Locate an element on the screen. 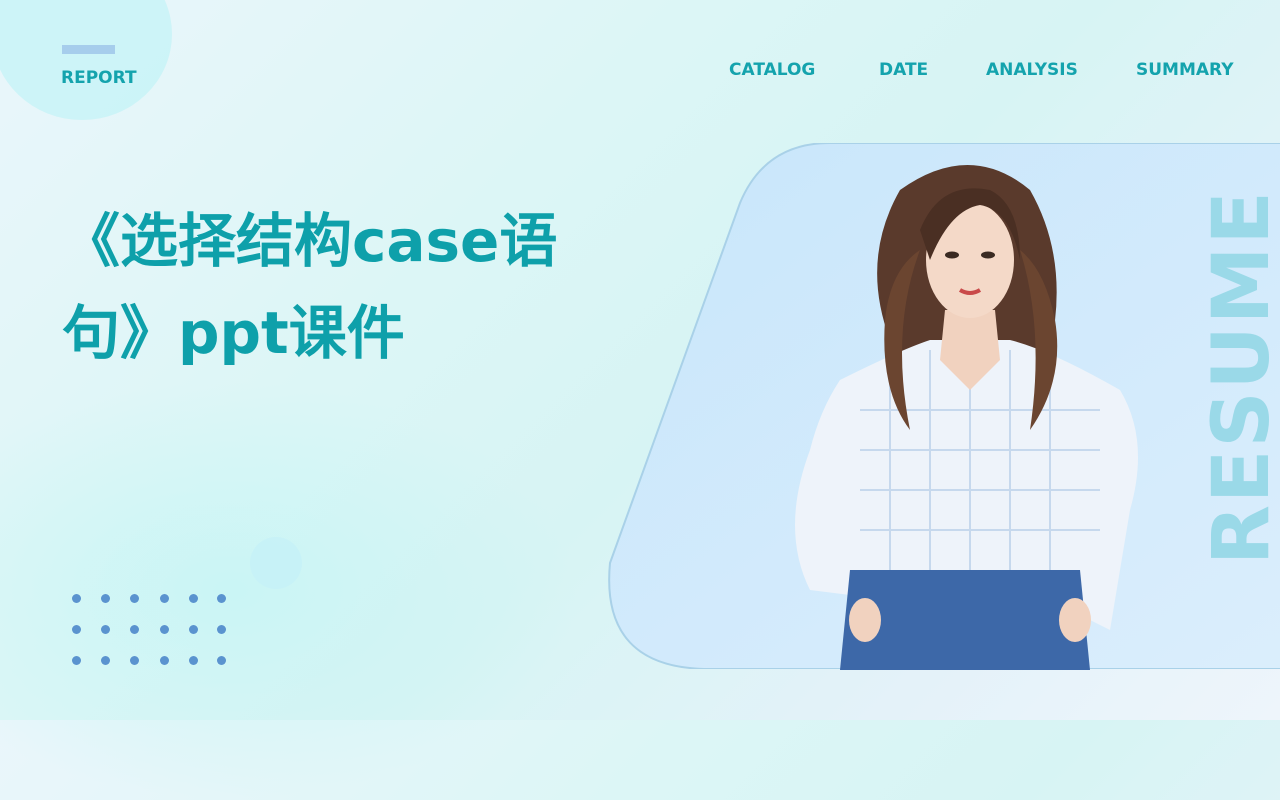  title-line-2: 句》ppt课件 is located at coordinates (233, 333).